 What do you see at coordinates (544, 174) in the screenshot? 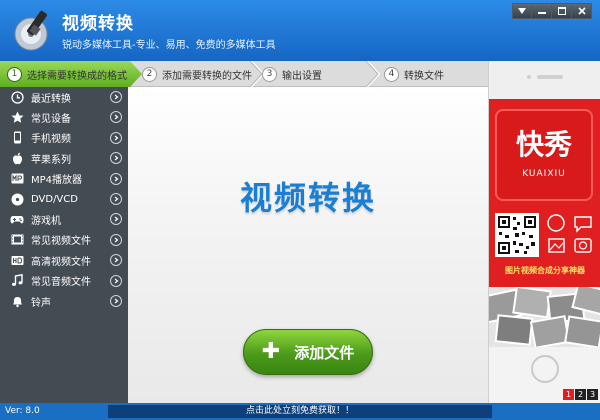
I see `ad-brand-en: KUAIXIU` at bounding box center [544, 174].